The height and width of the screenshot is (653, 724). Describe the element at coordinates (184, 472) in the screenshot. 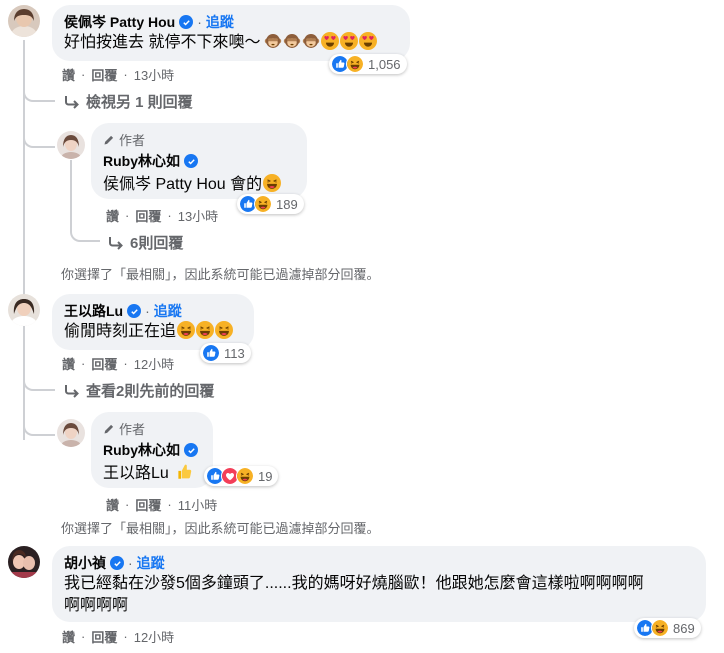

I see `thumbs-up-emoji-icon` at that location.